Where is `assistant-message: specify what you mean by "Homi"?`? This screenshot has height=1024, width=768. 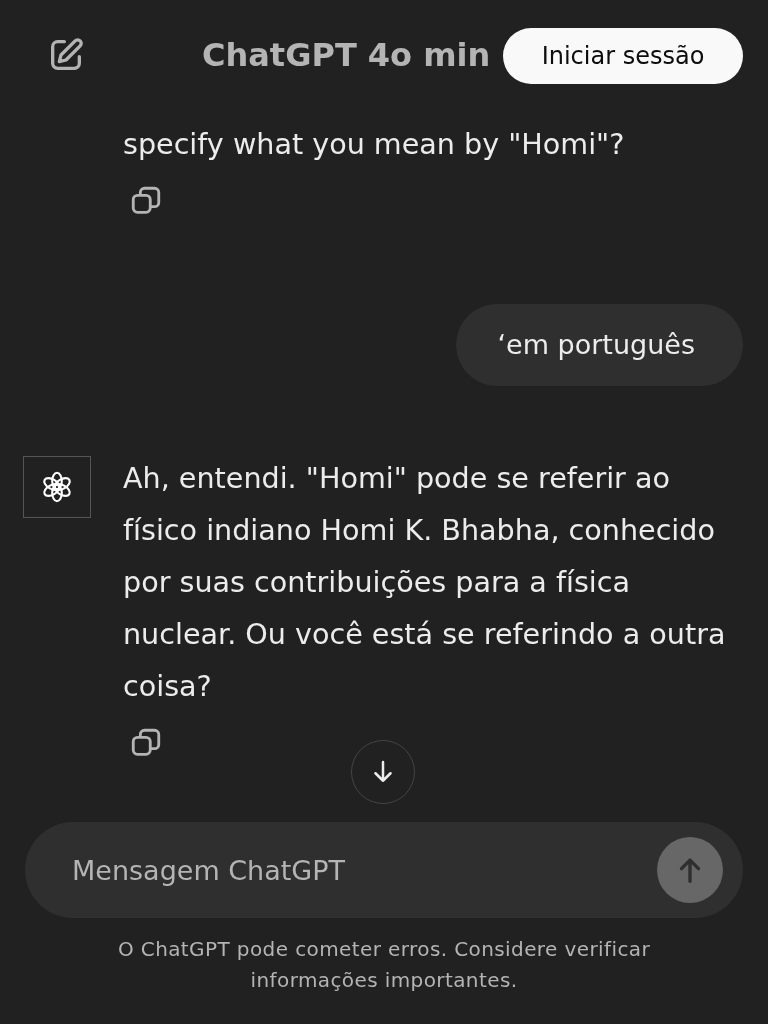 assistant-message: specify what you mean by "Homi"? is located at coordinates (374, 144).